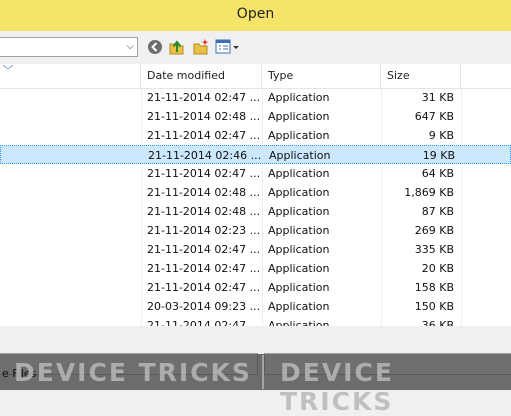 This screenshot has height=416, width=511. I want to click on chevron-down-icon: ⌵, so click(130, 47).